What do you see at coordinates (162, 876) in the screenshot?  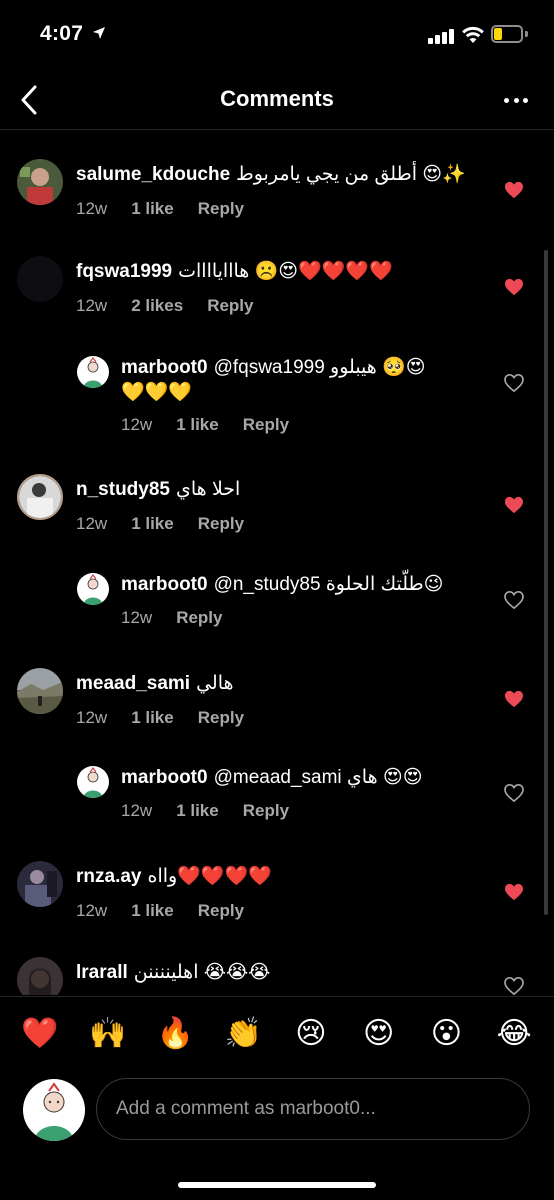 I see `comment-text: وااه` at bounding box center [162, 876].